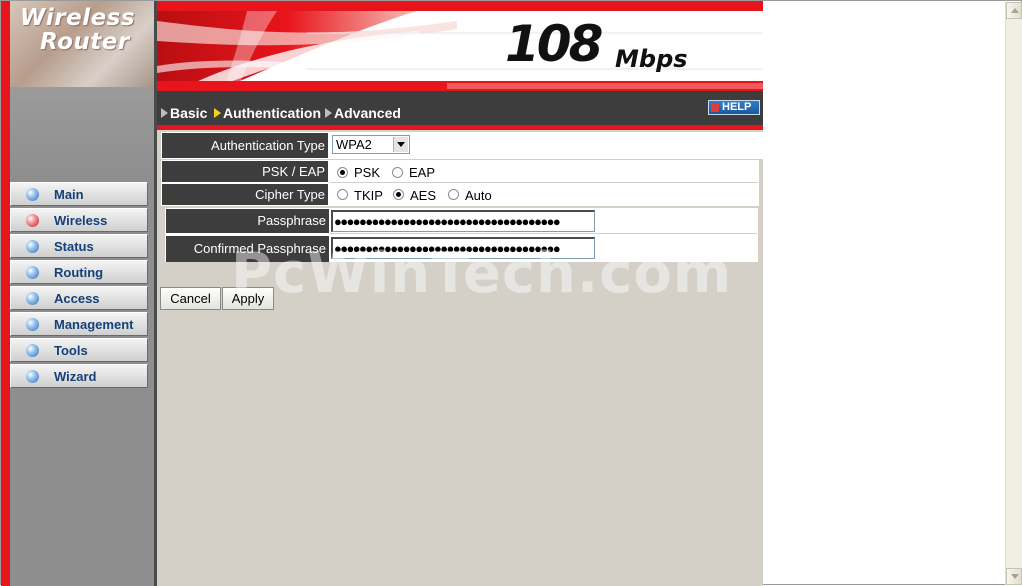 This screenshot has height=586, width=1022. What do you see at coordinates (245, 194) in the screenshot?
I see `cipher-type-label: Cipher Type` at bounding box center [245, 194].